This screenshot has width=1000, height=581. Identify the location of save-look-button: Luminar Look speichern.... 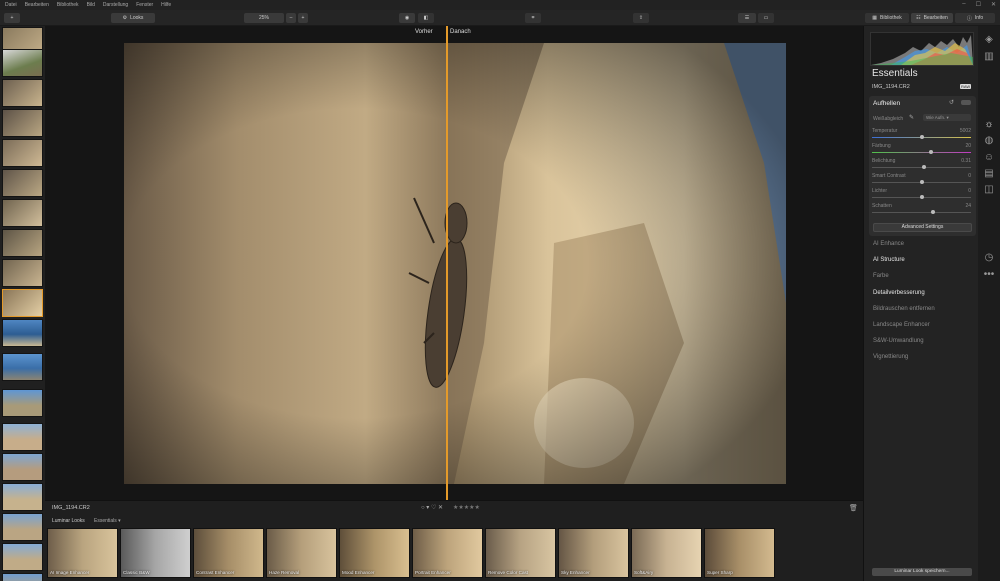
(922, 572).